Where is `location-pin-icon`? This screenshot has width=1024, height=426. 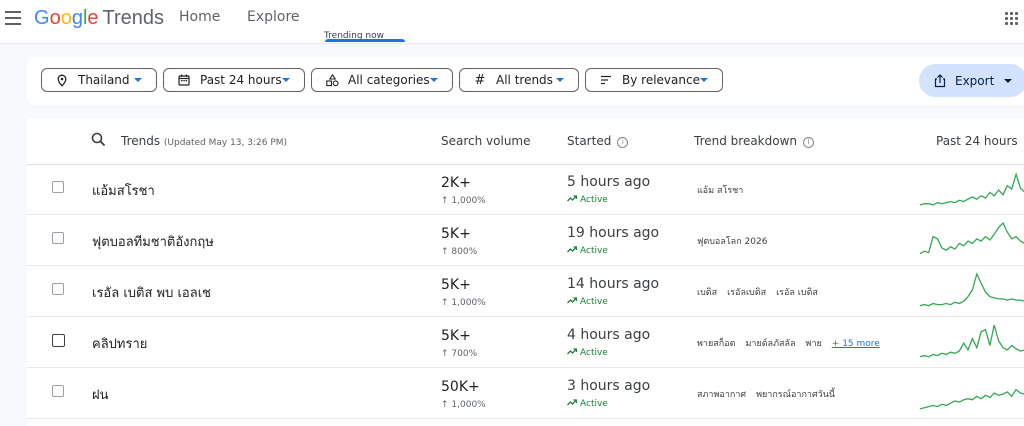
location-pin-icon is located at coordinates (62, 80).